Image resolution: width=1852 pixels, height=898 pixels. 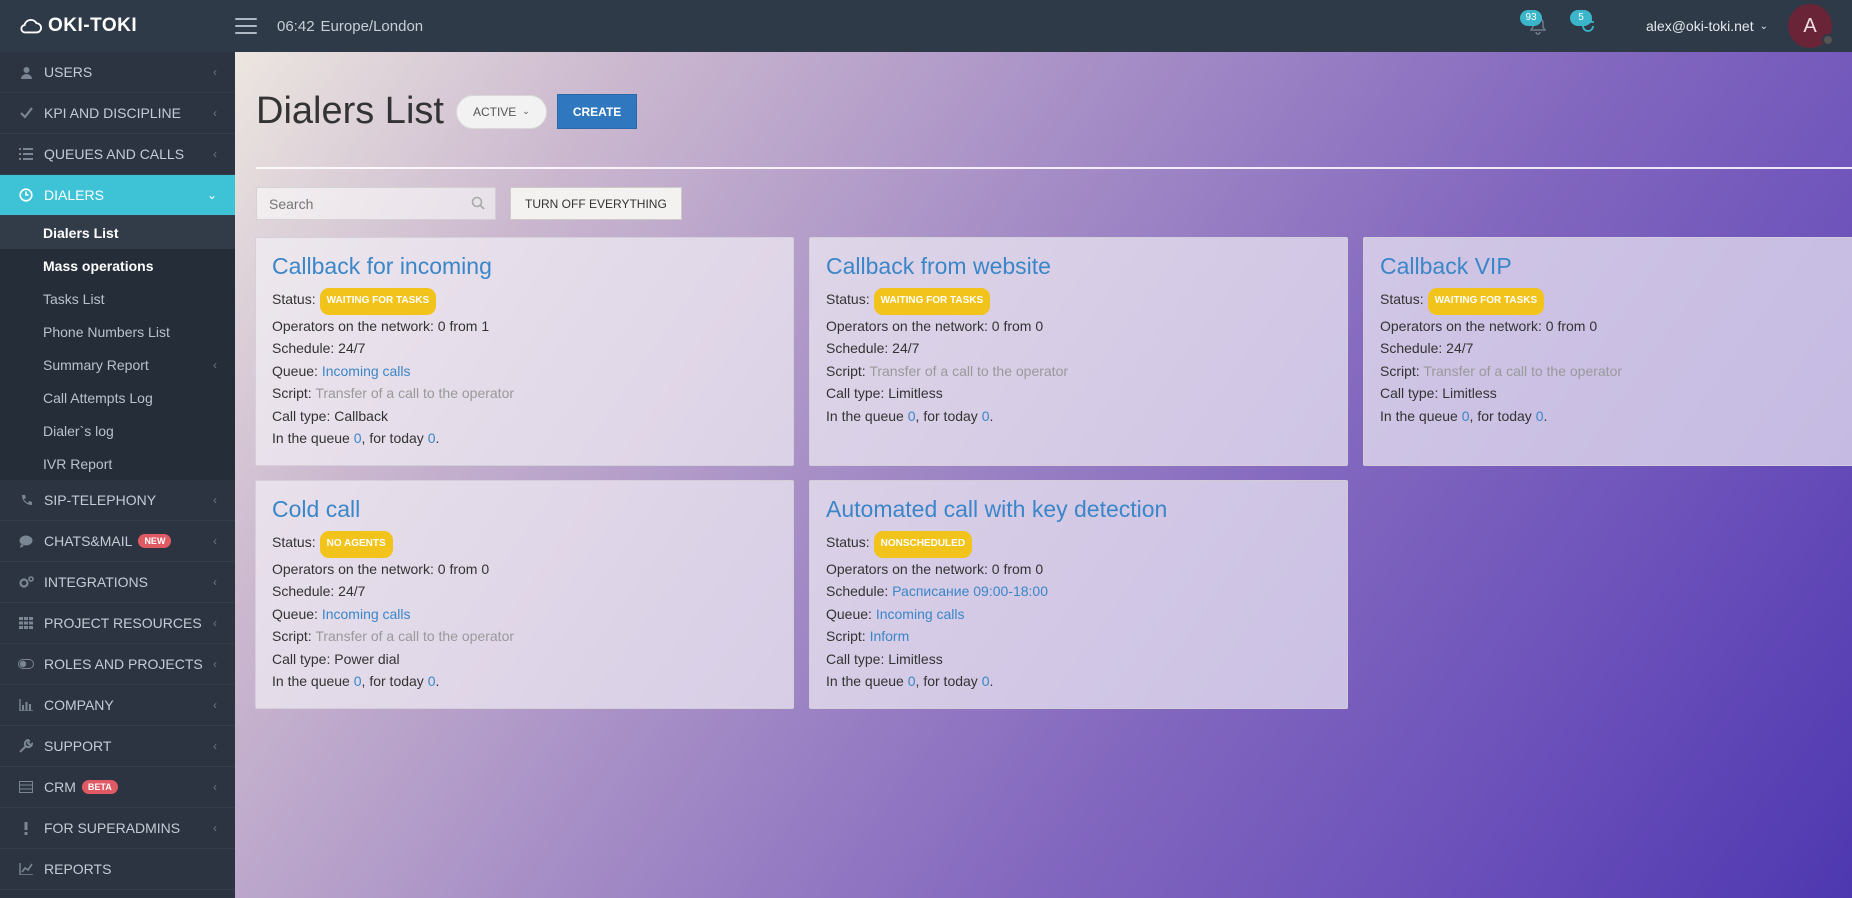 I want to click on status-badge: NONSCHEDULED, so click(x=923, y=544).